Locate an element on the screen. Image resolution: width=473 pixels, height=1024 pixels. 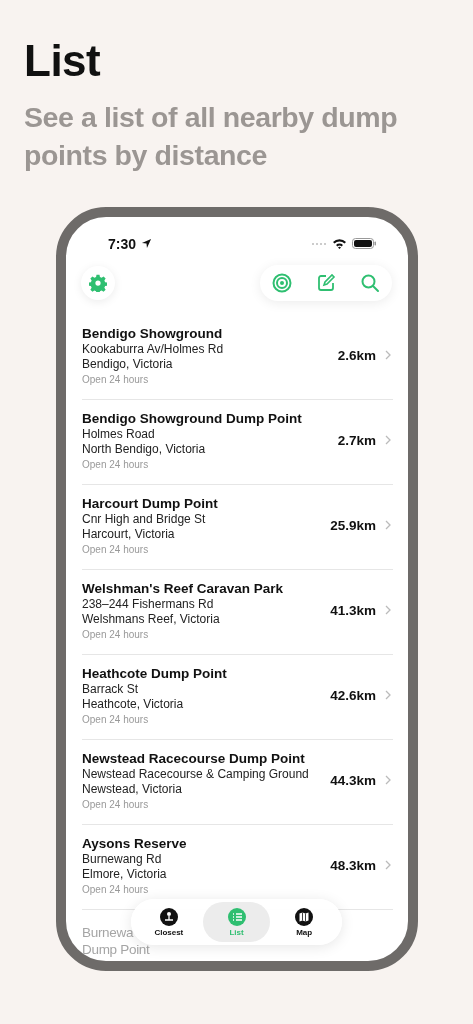
tab: Closest is located at coordinates (169, 922).